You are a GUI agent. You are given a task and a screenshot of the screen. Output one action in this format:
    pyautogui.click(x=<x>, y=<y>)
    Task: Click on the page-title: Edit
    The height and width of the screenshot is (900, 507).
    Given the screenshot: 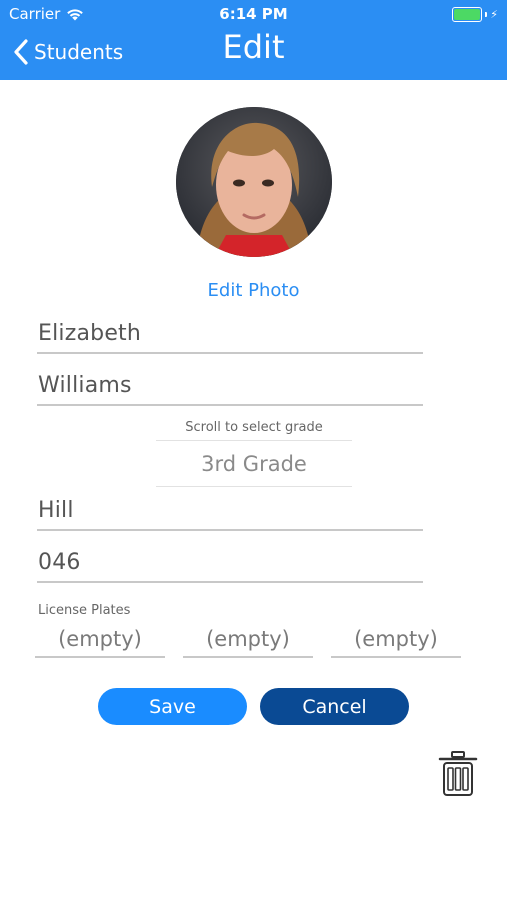 What is the action you would take?
    pyautogui.click(x=253, y=47)
    